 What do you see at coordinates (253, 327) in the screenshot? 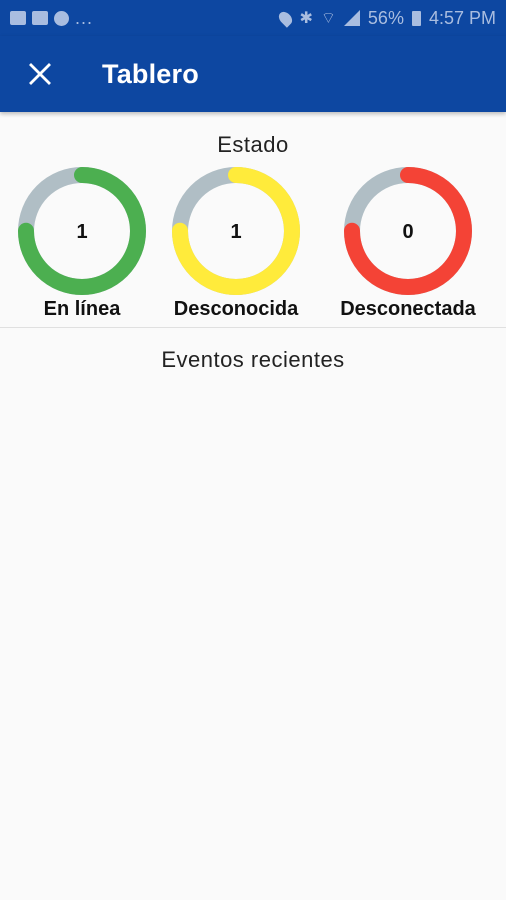
I see `section-divider` at bounding box center [253, 327].